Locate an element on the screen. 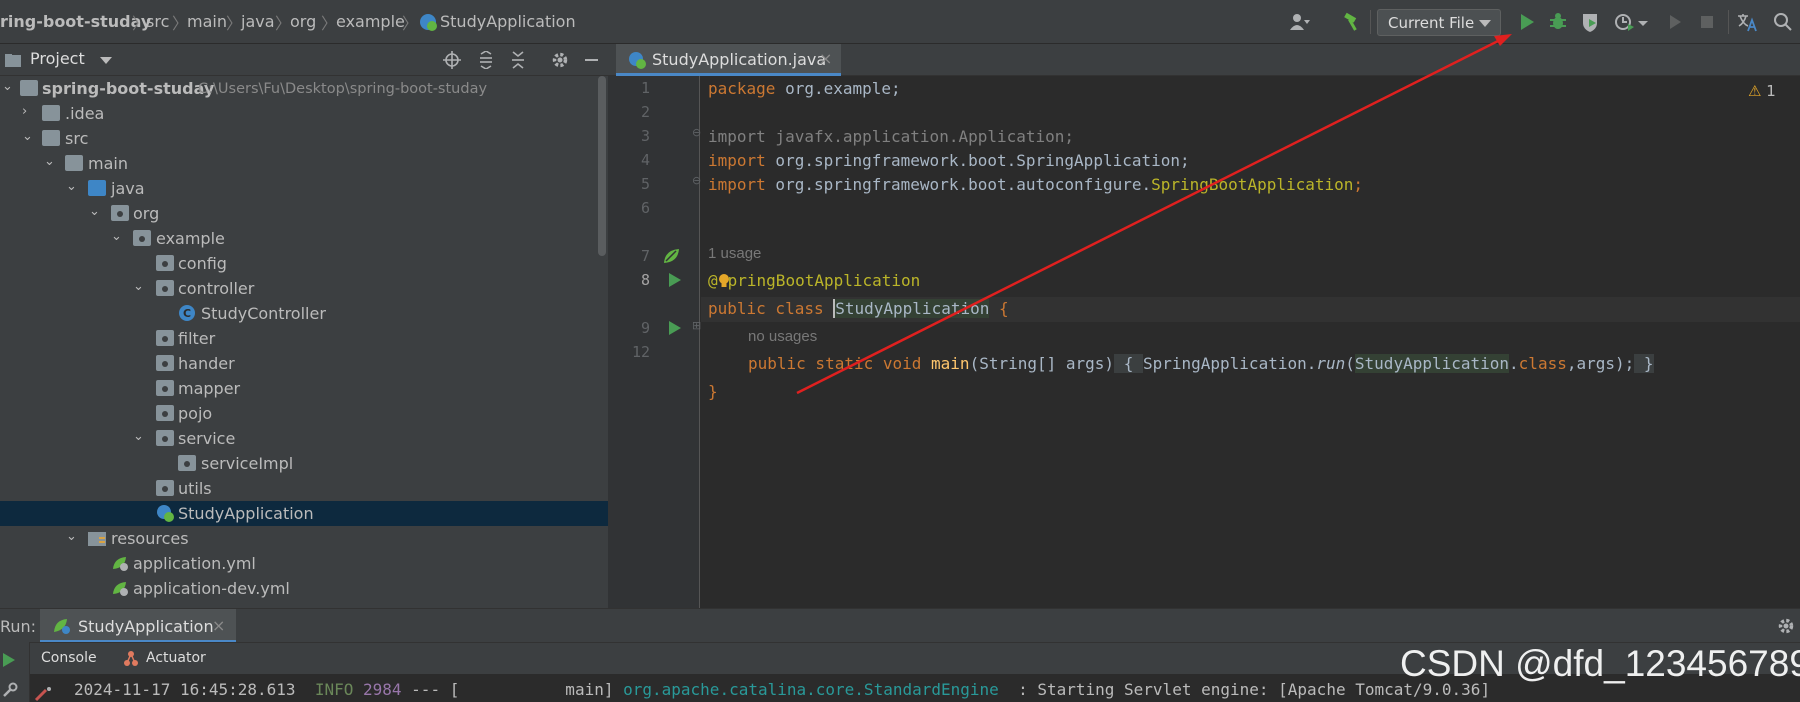 This screenshot has width=1800, height=702. run-tab-studyapplication: StudyApplication × is located at coordinates (138, 626).